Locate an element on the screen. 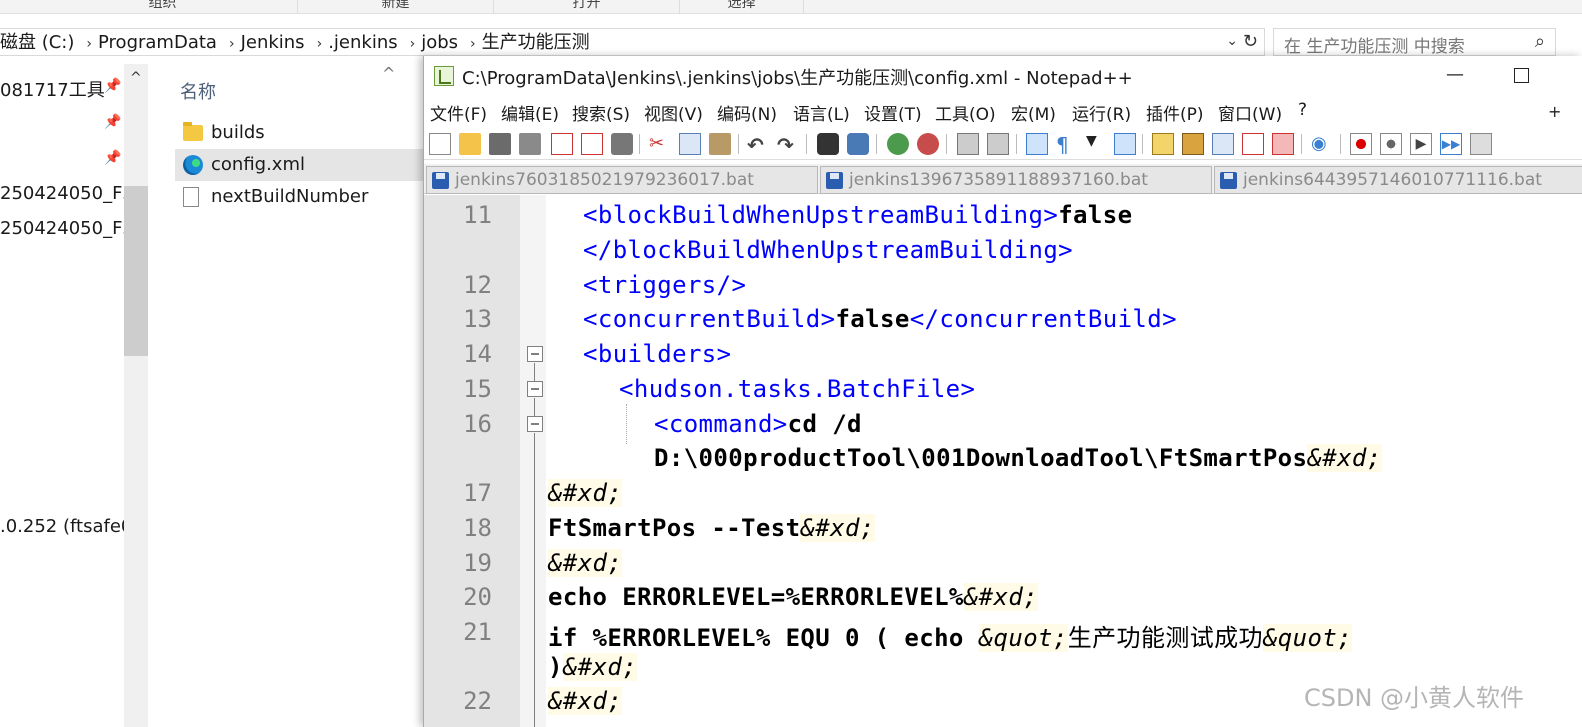 The height and width of the screenshot is (727, 1582). menu-run: 运行(R) is located at coordinates (1101, 112).